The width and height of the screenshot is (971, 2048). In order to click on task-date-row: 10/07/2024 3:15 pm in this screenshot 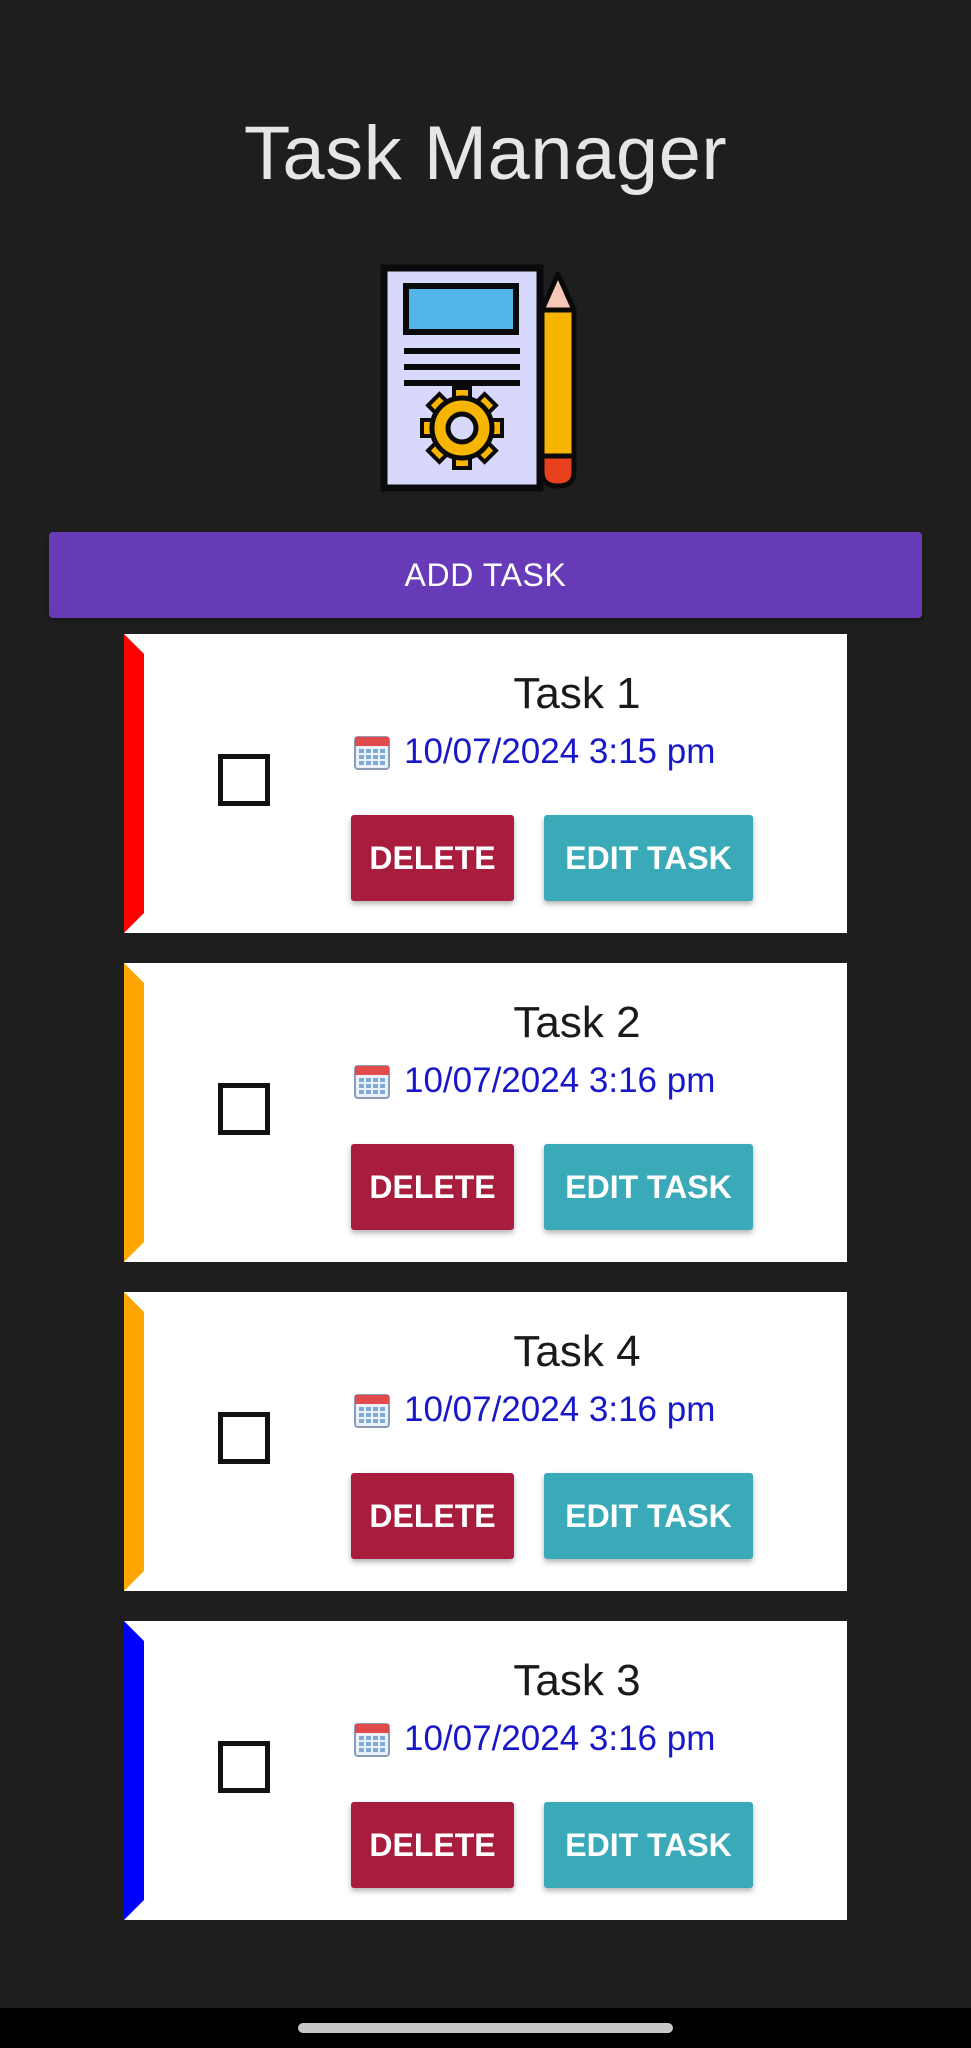, I will do `click(534, 752)`.